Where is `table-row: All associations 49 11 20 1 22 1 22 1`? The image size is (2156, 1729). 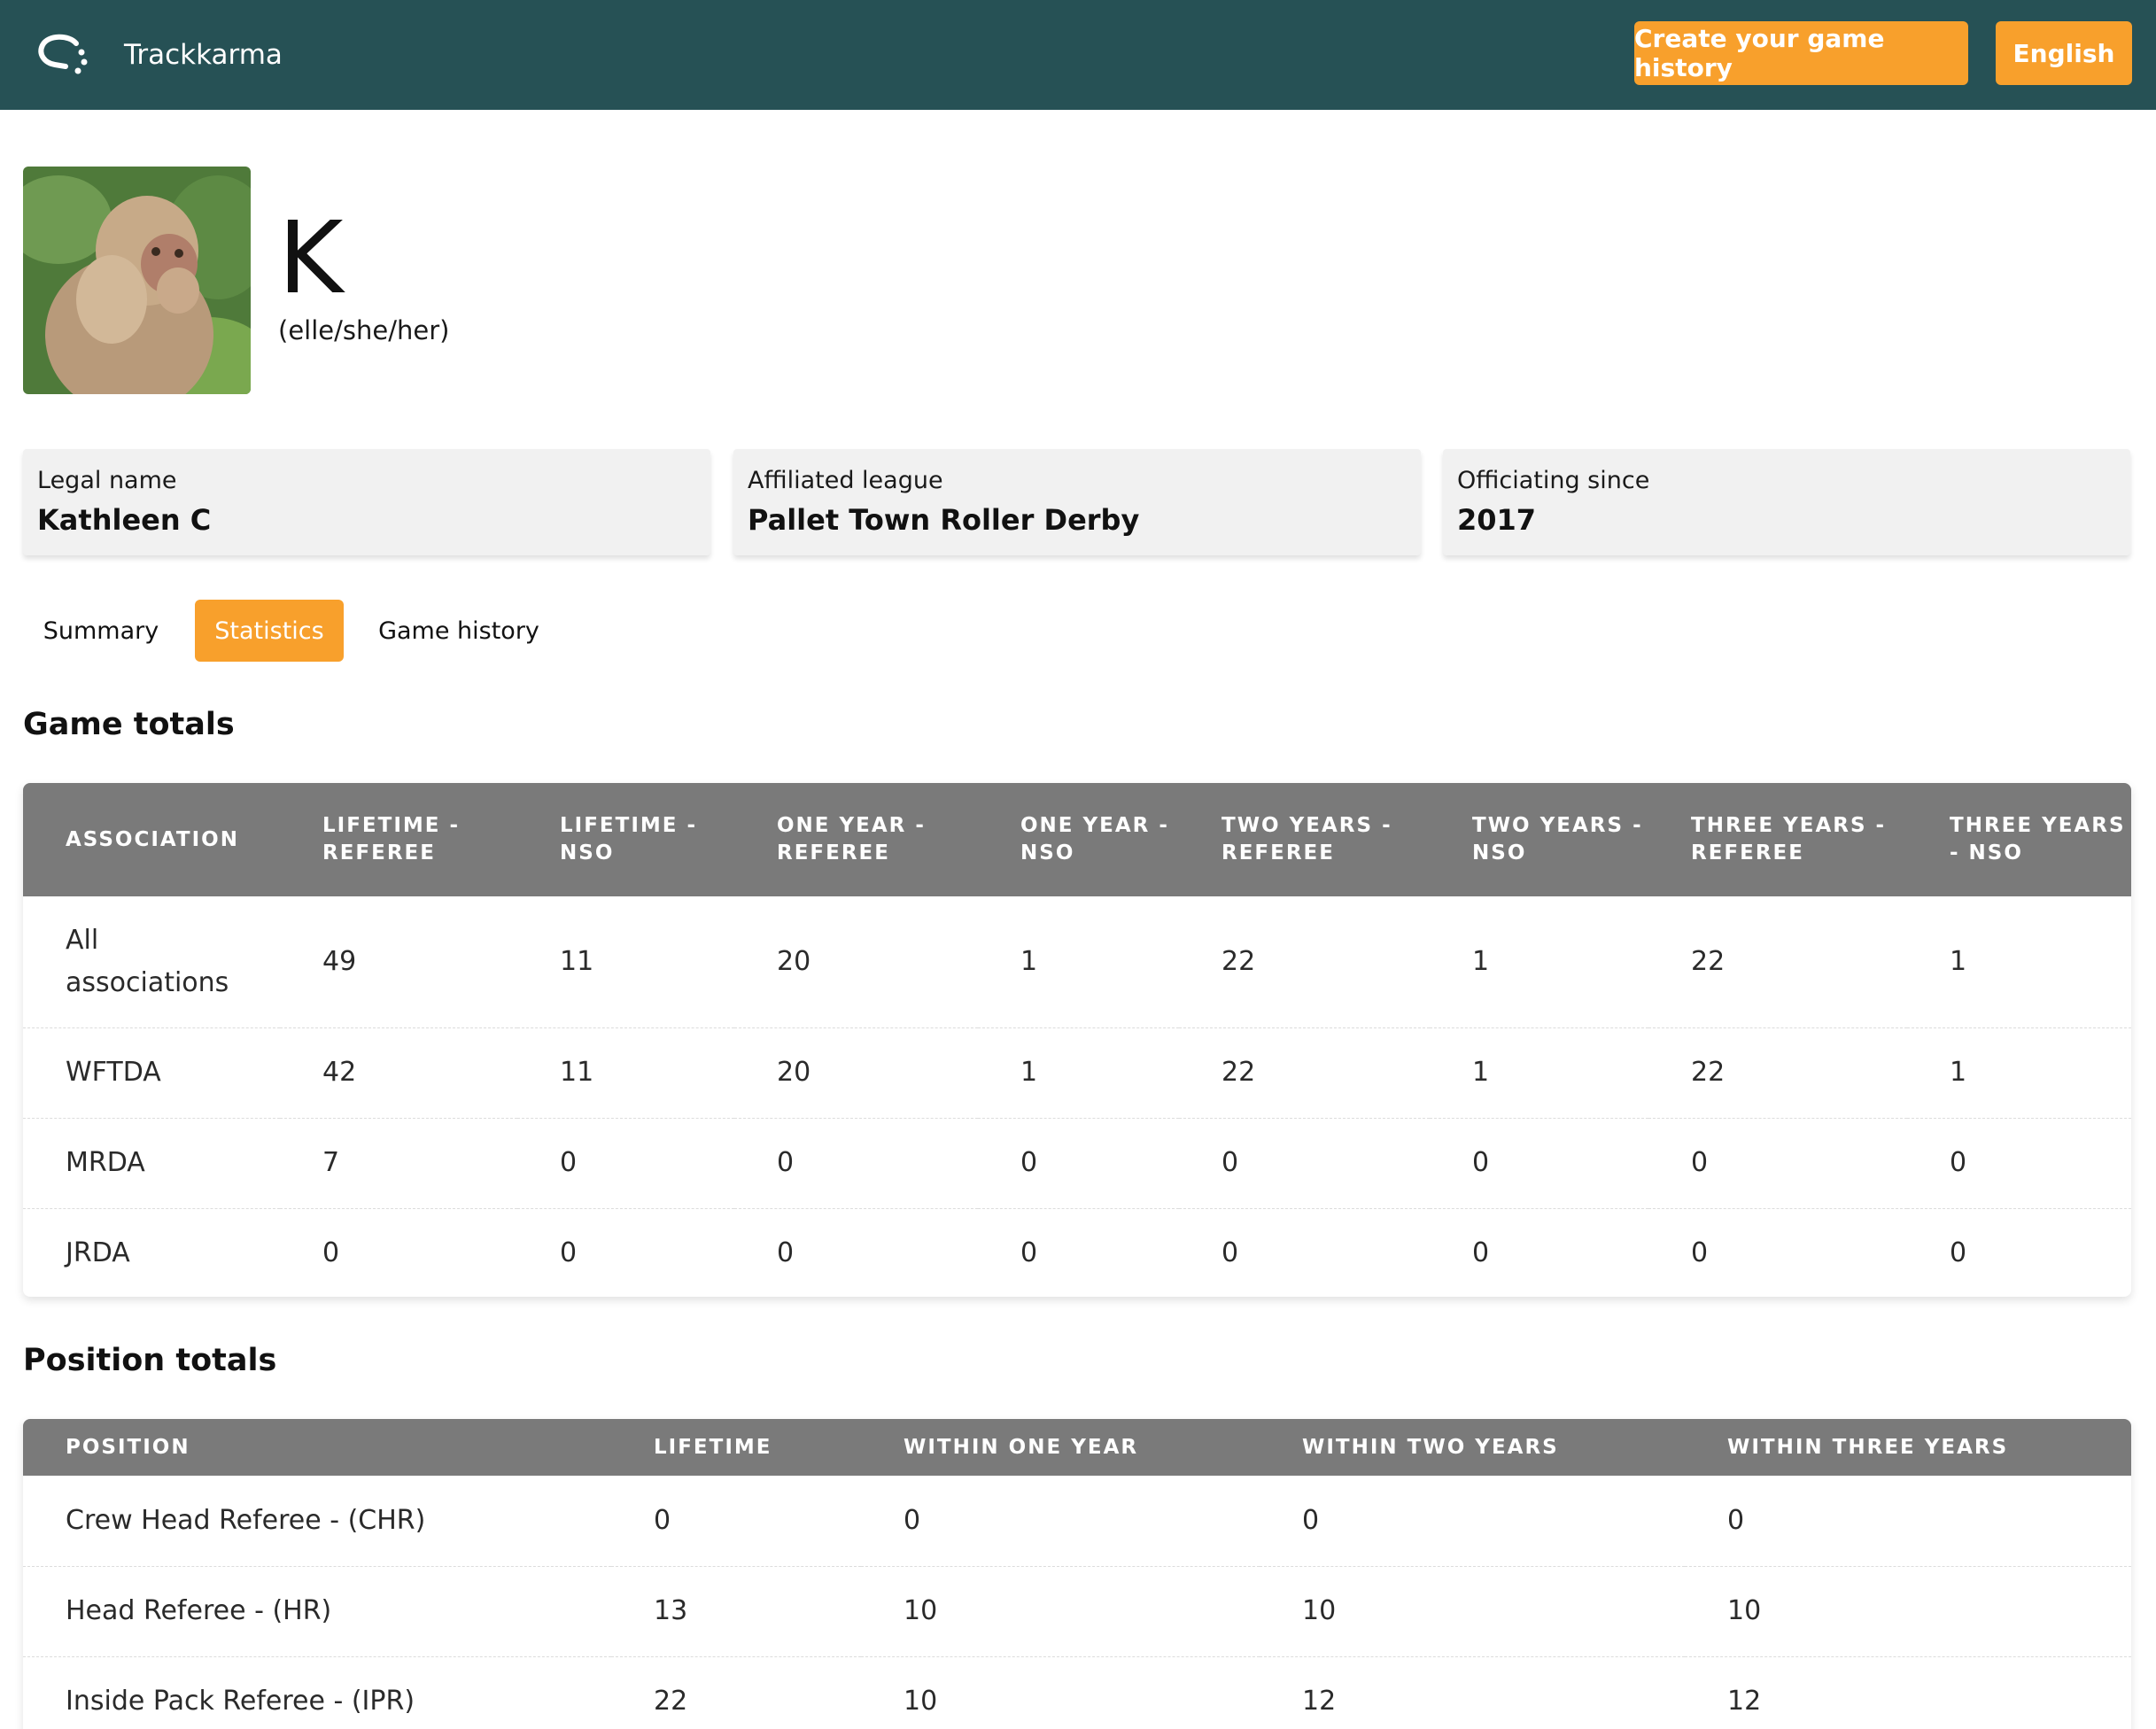
table-row: All associations 49 11 20 1 22 1 22 1 is located at coordinates (1077, 962).